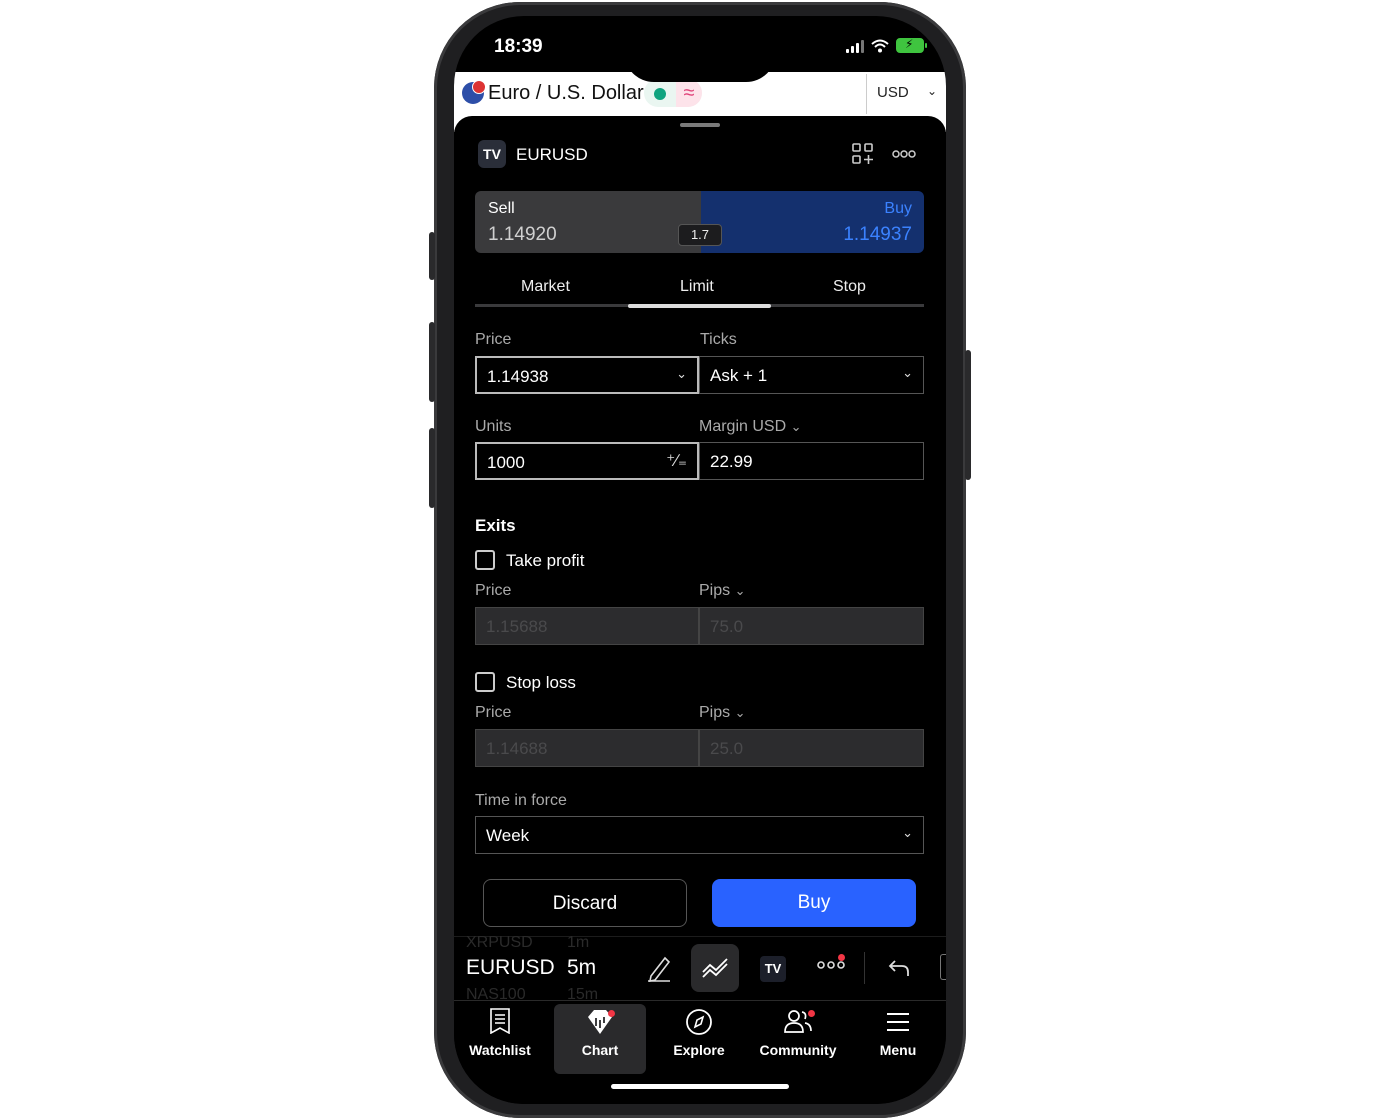 The image size is (1400, 1120). I want to click on pen-drawing-icon, so click(659, 968).